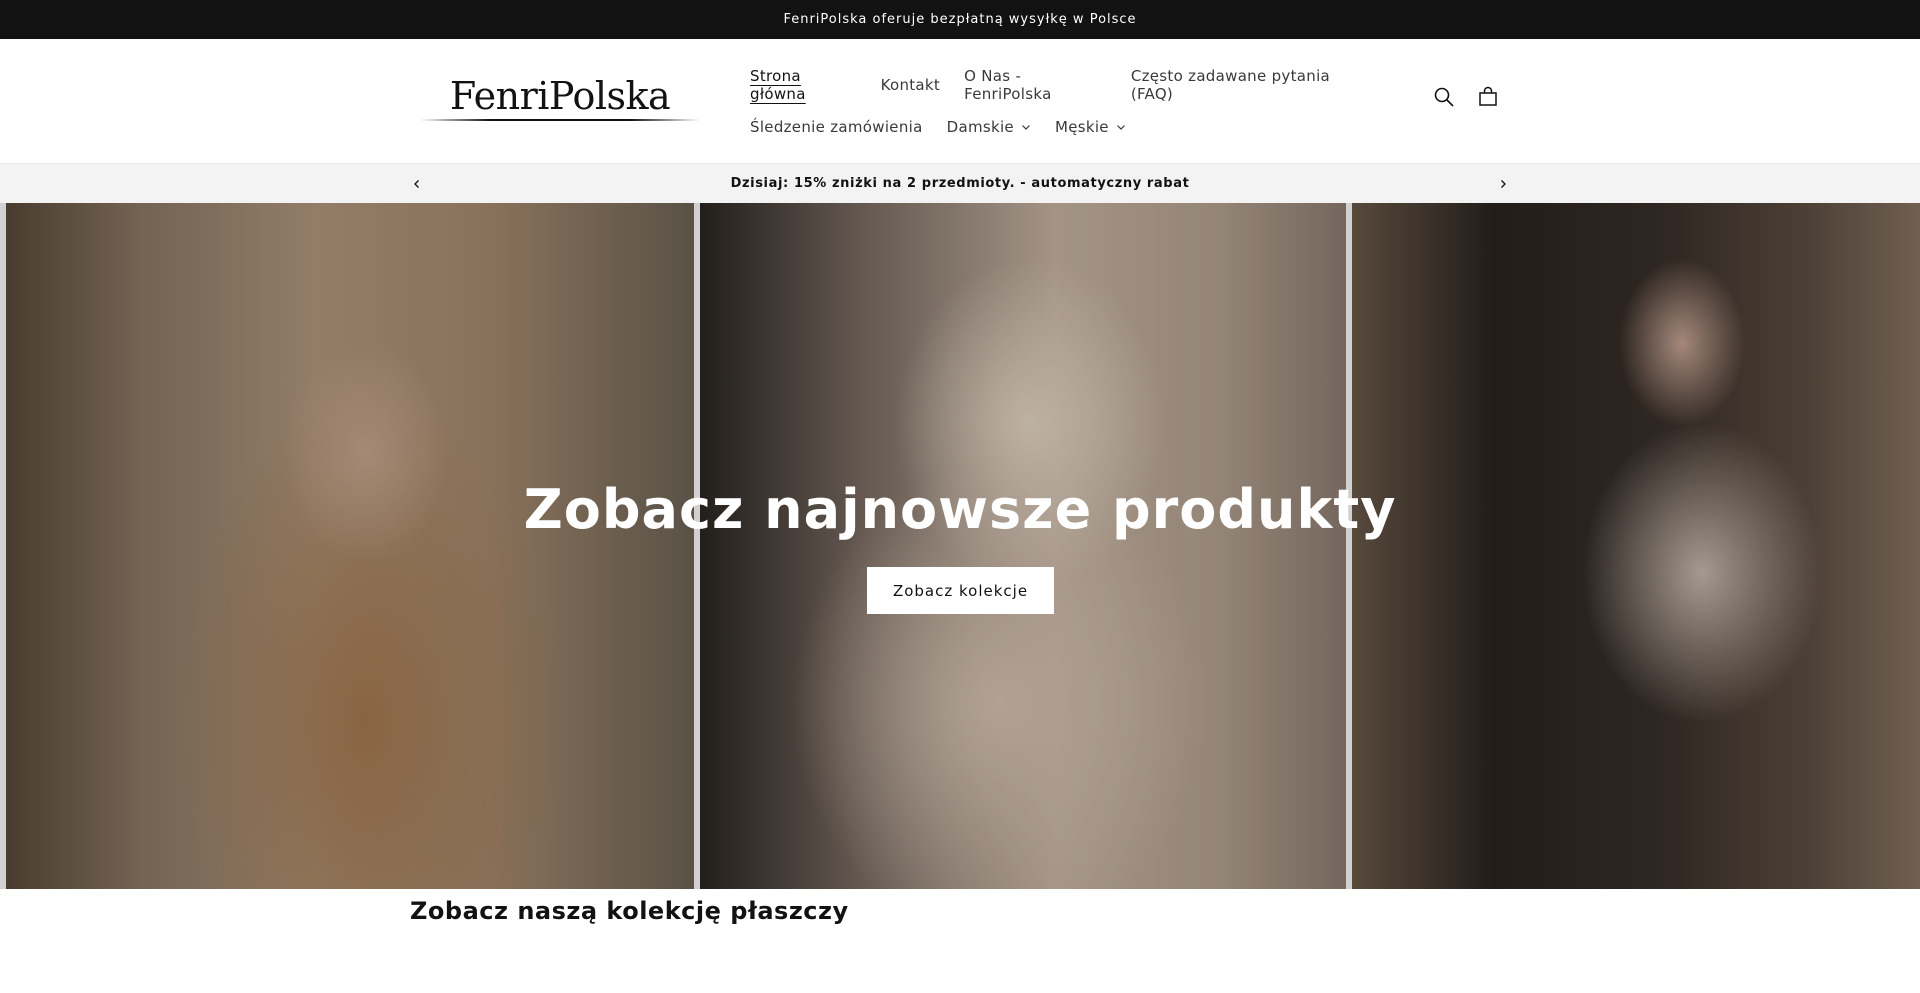 The image size is (1920, 993). Describe the element at coordinates (911, 85) in the screenshot. I see `nav-item-contact: Kontakt` at that location.